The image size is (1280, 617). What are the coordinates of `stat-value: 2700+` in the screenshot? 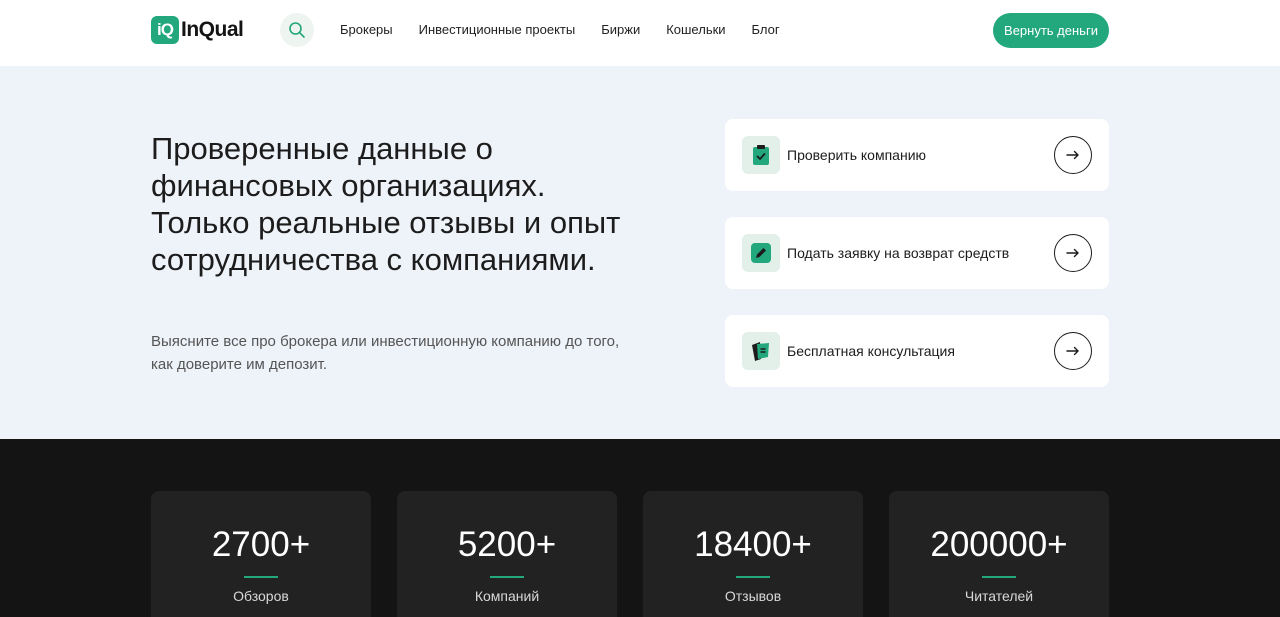 It's located at (261, 544).